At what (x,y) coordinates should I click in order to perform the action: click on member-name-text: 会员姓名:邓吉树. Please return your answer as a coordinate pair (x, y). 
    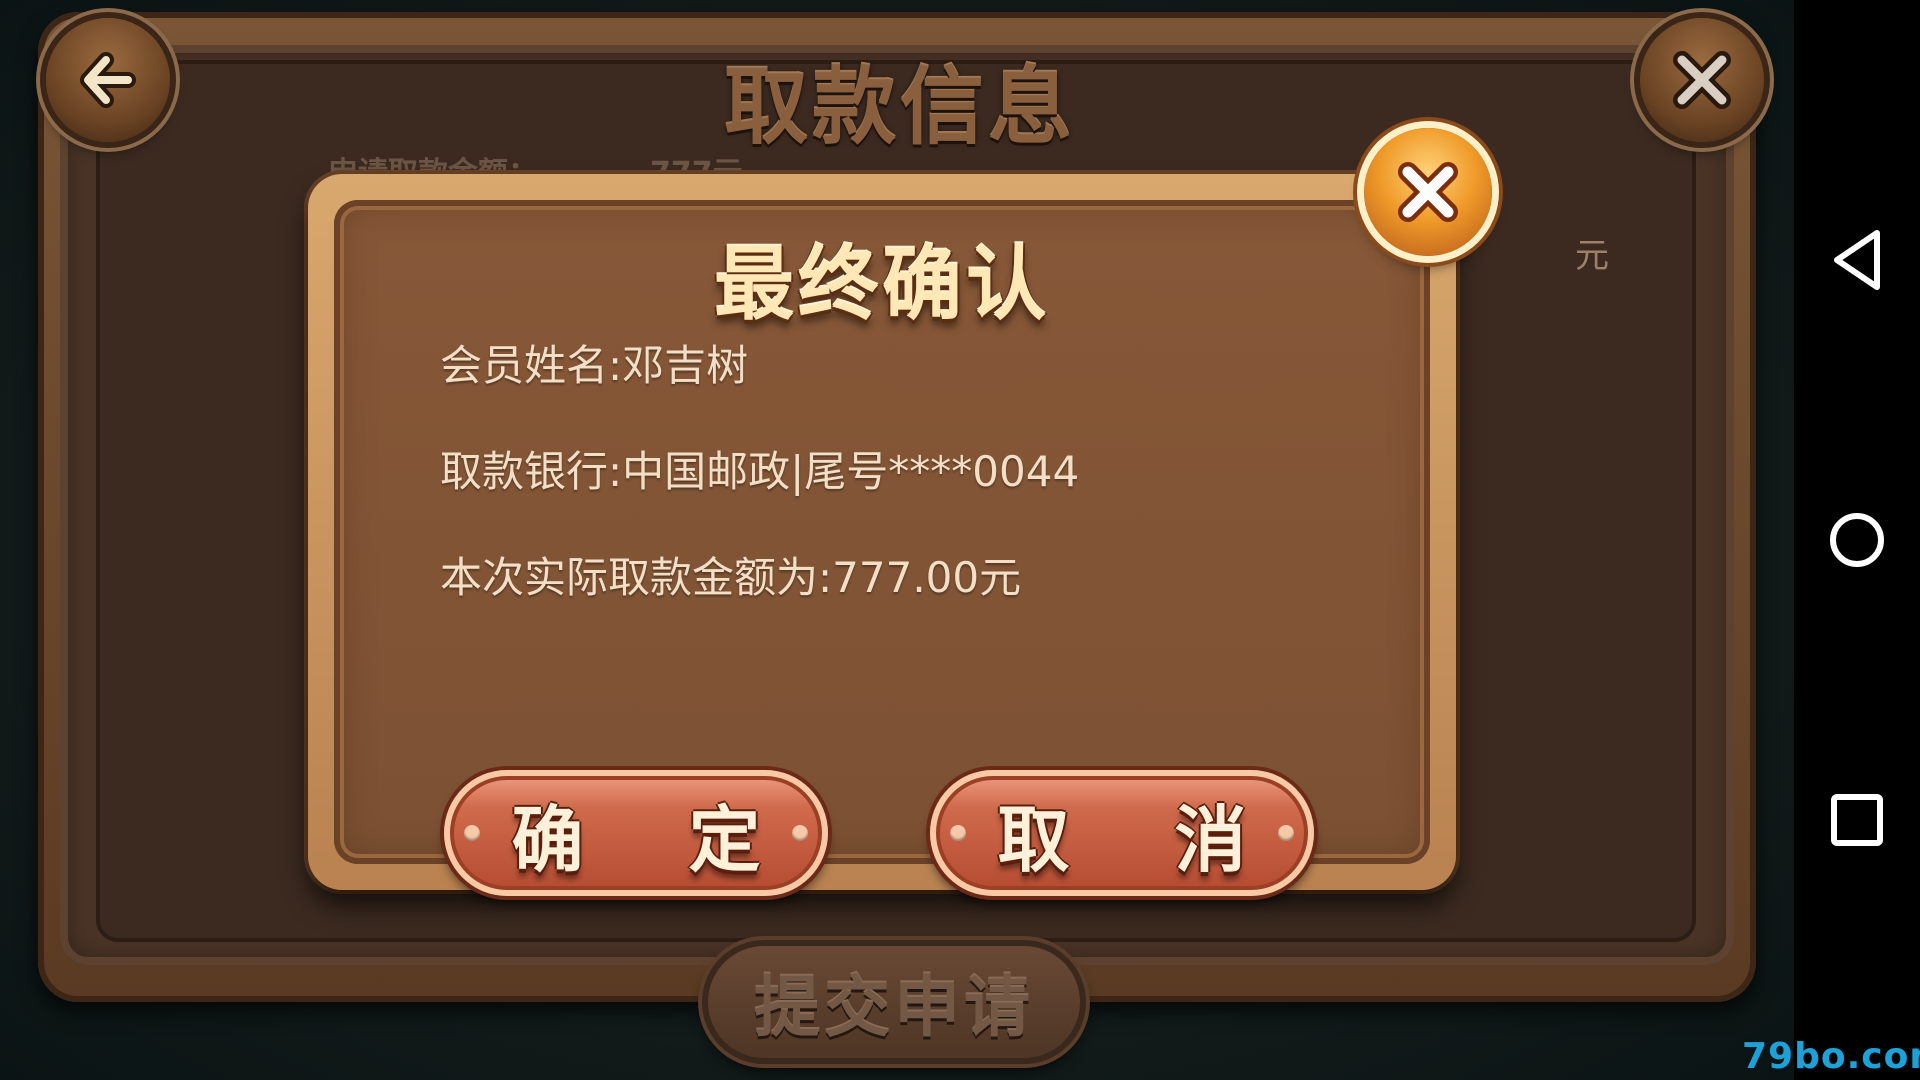
    Looking at the image, I should click on (594, 365).